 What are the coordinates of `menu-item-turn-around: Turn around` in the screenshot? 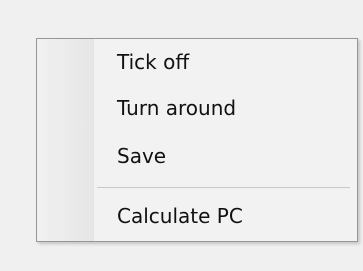 It's located at (176, 108).